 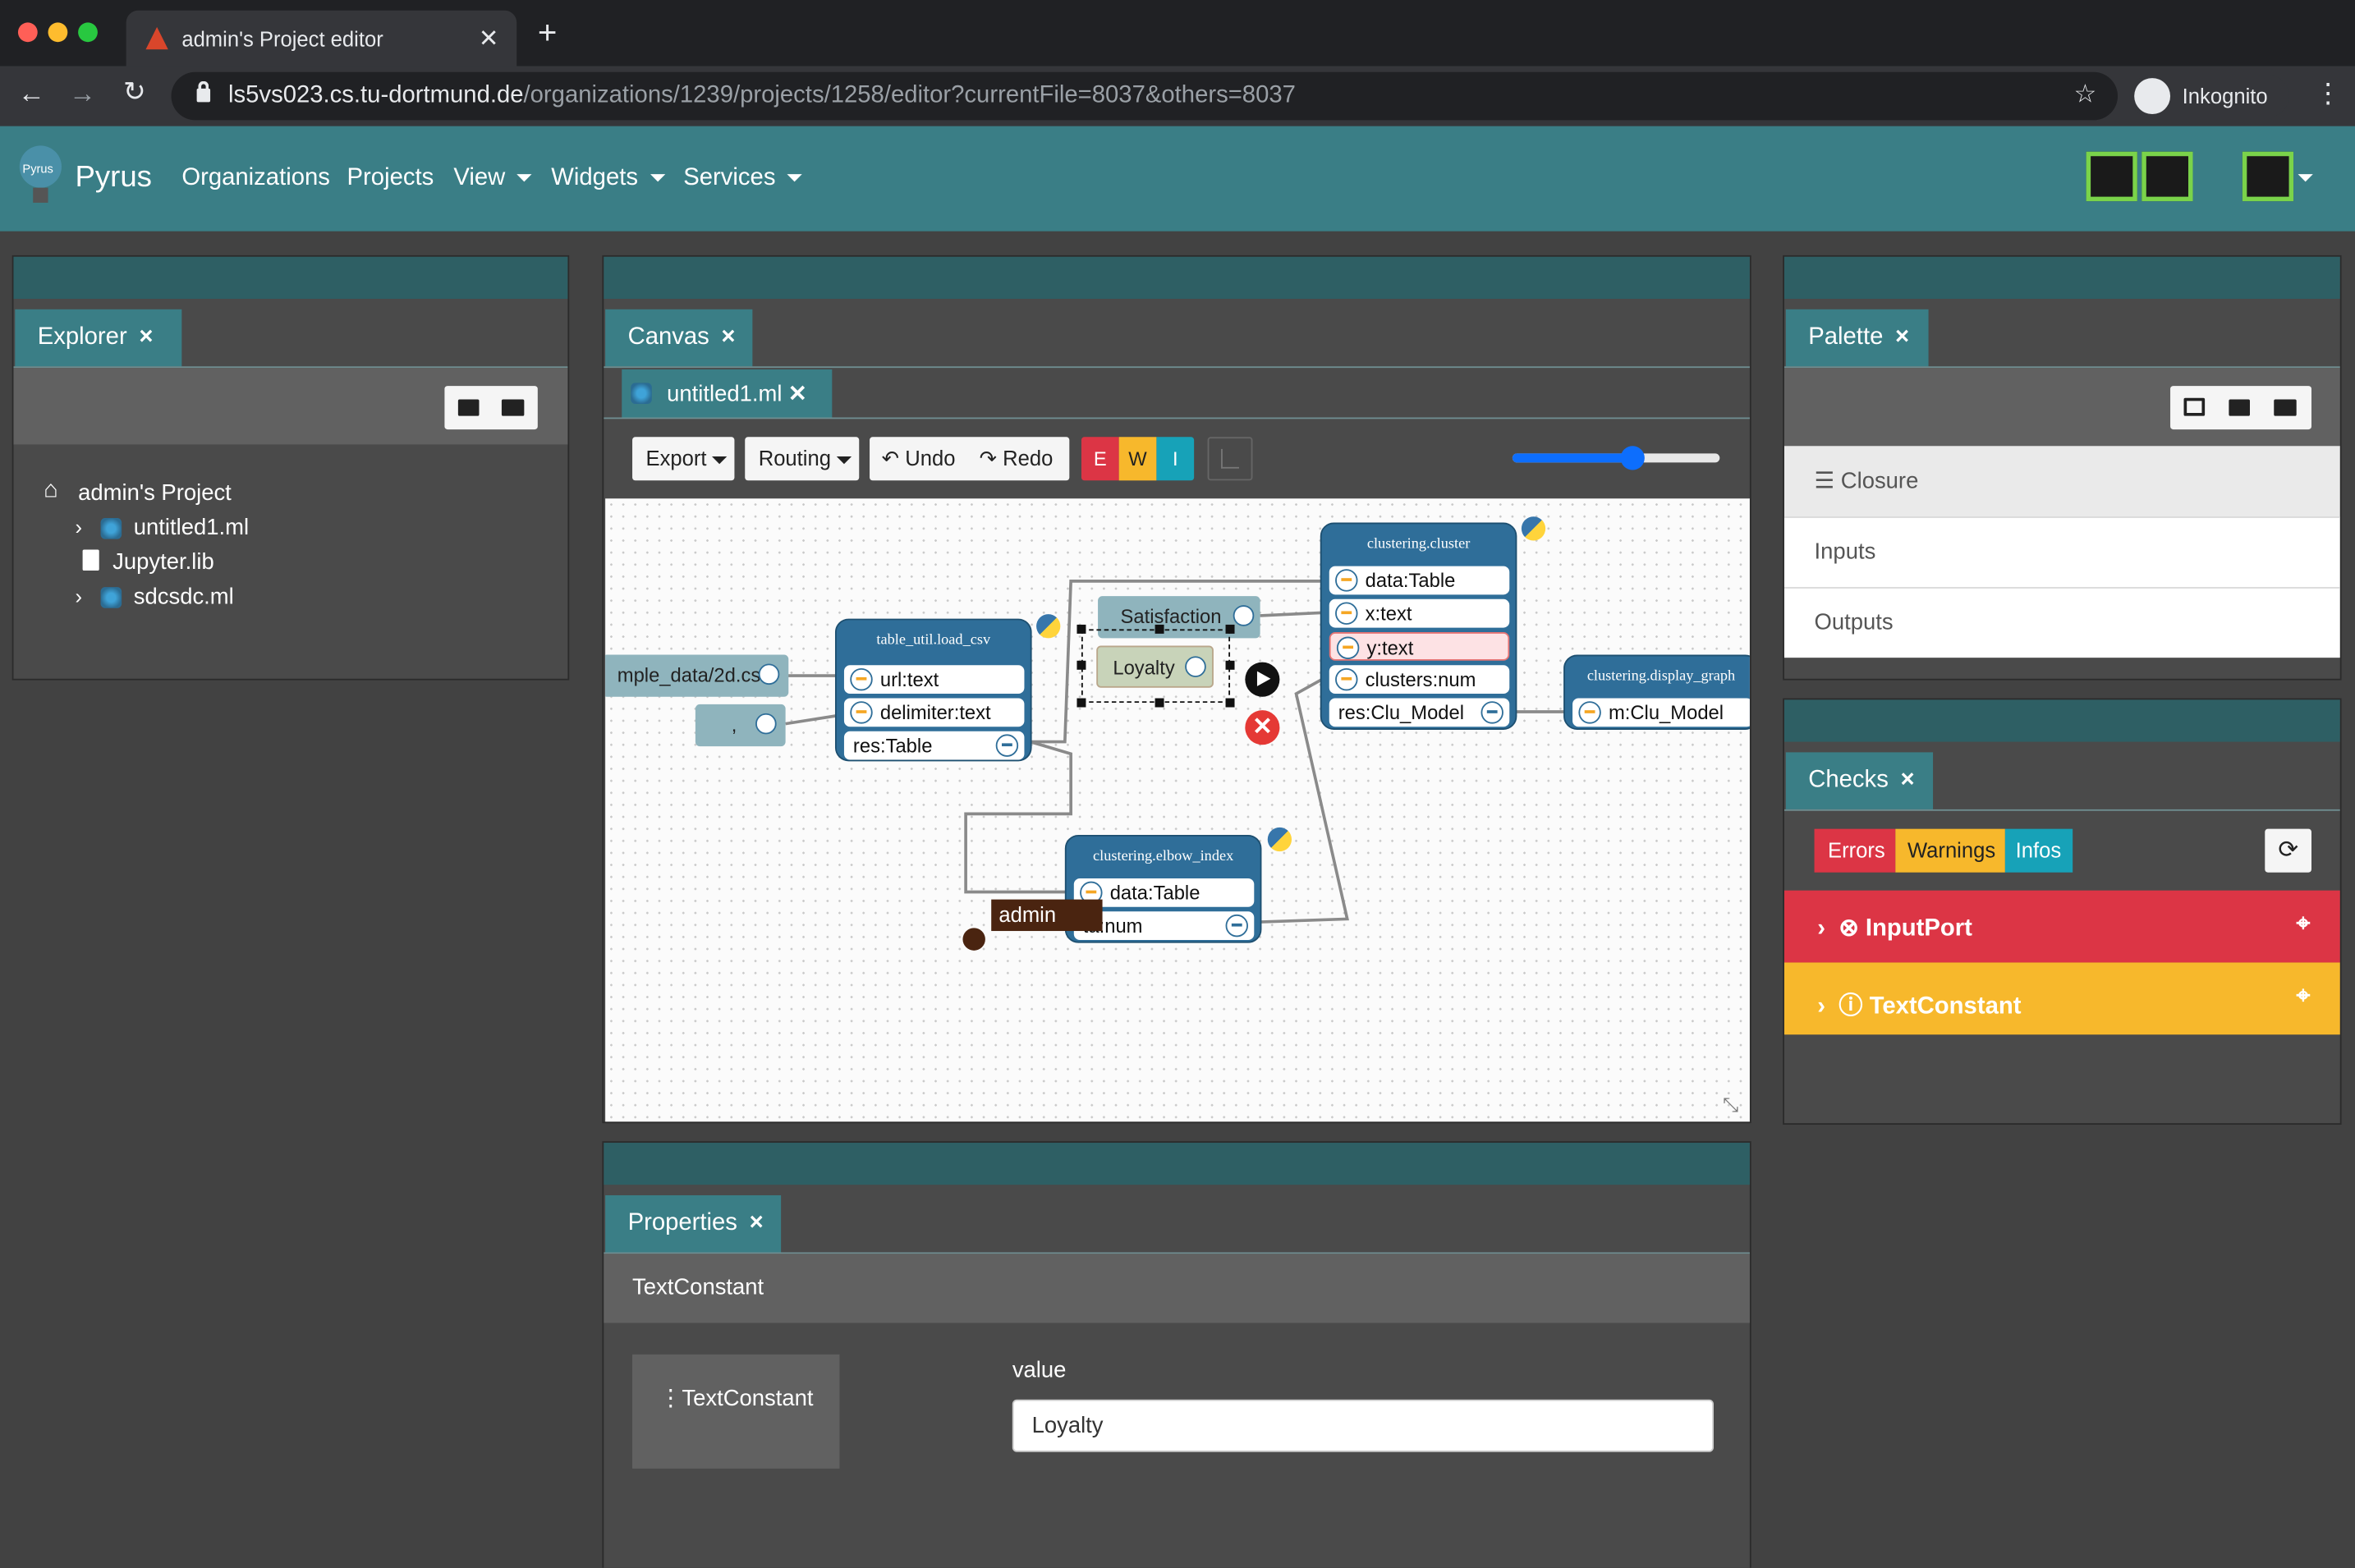 What do you see at coordinates (740, 725) in the screenshot?
I see `text-constant-delimiter: ,` at bounding box center [740, 725].